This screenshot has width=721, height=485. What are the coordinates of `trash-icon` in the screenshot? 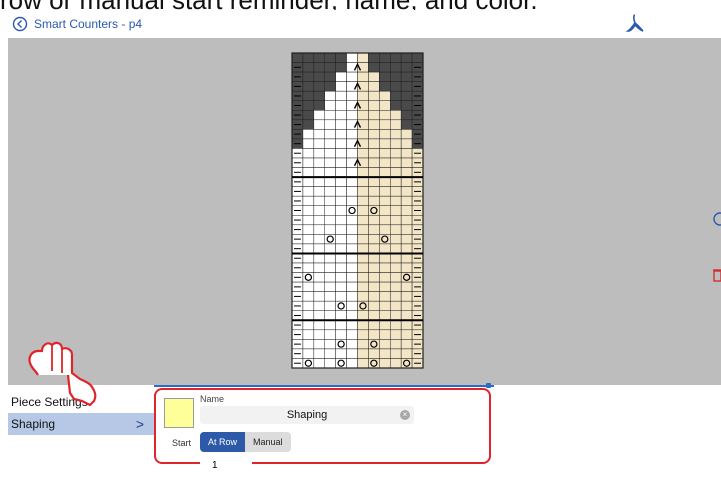 It's located at (715, 275).